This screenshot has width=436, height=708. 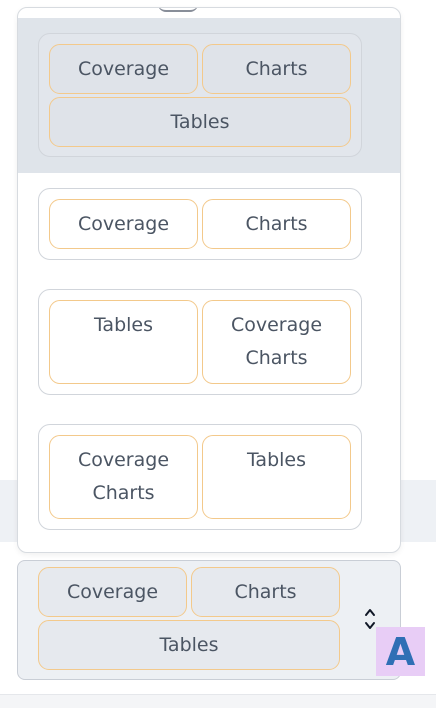 What do you see at coordinates (370, 619) in the screenshot?
I see `chevron-up-down-icon-svg` at bounding box center [370, 619].